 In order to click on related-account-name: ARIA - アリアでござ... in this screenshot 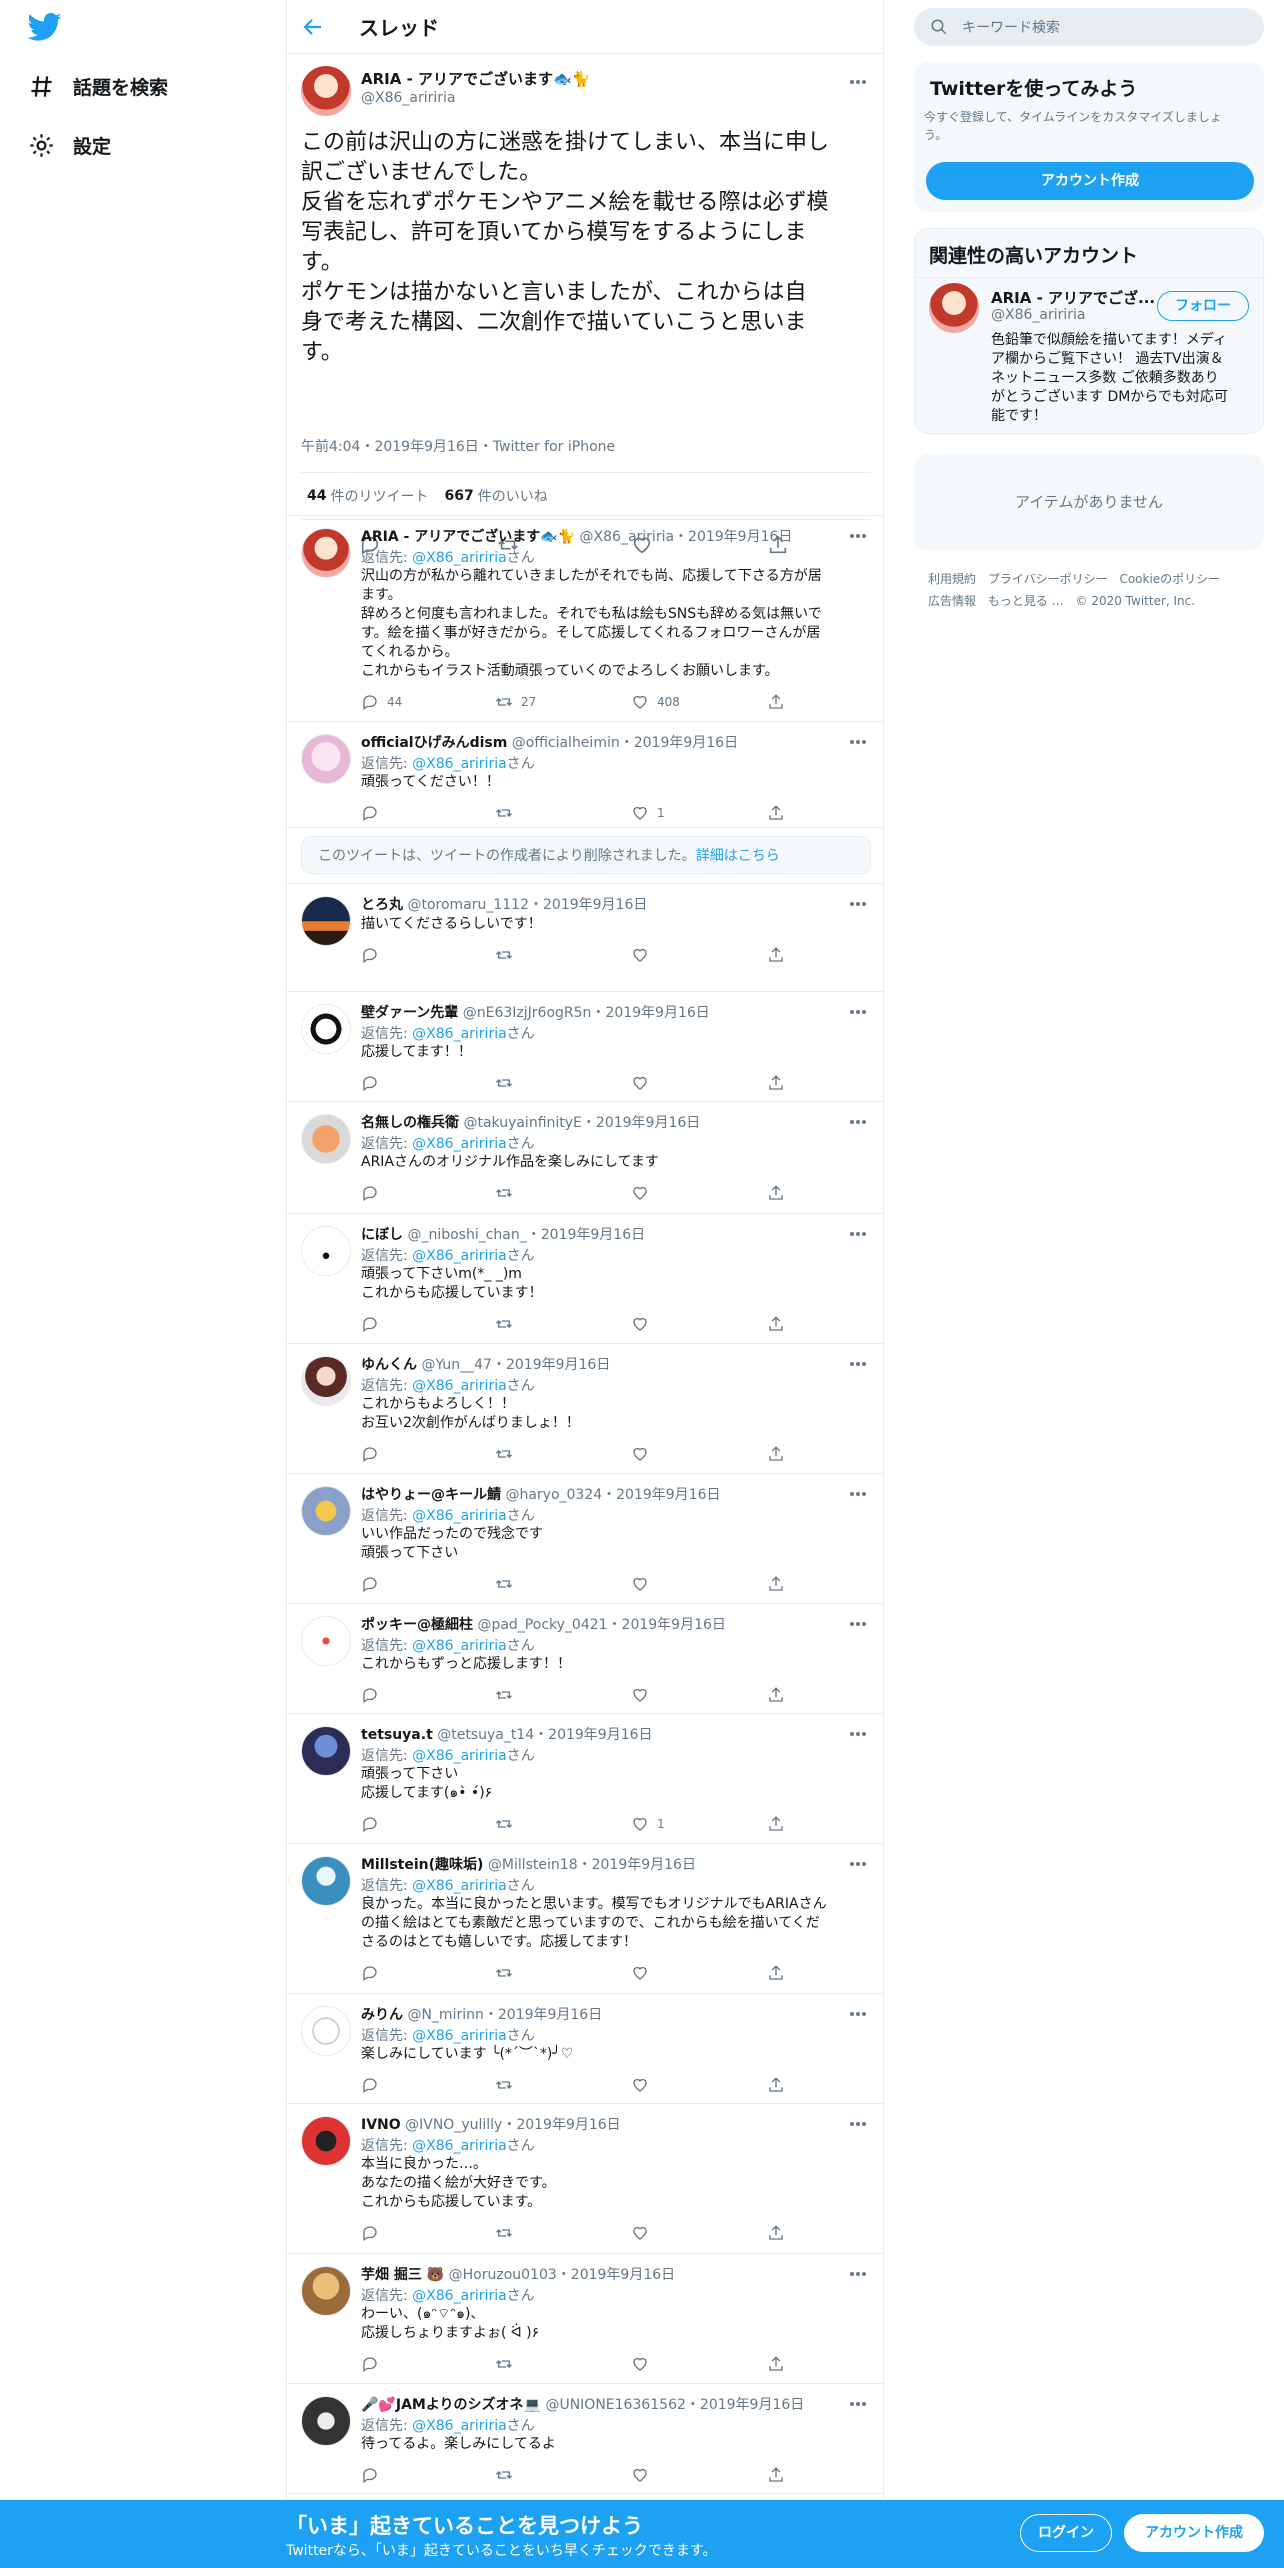, I will do `click(1073, 297)`.